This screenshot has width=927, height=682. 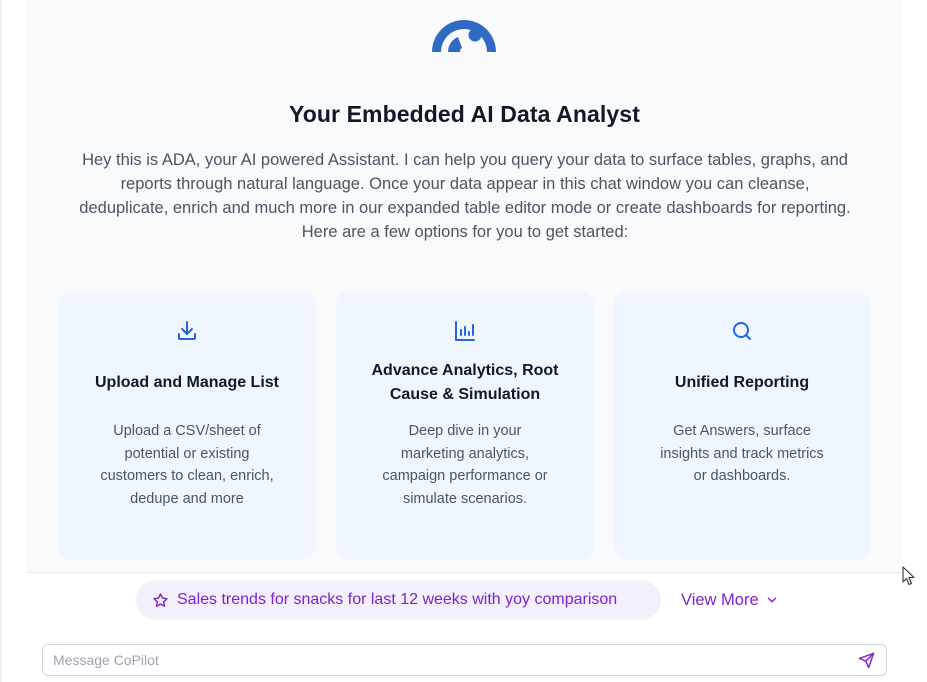 I want to click on view-more-label: View More, so click(x=720, y=599).